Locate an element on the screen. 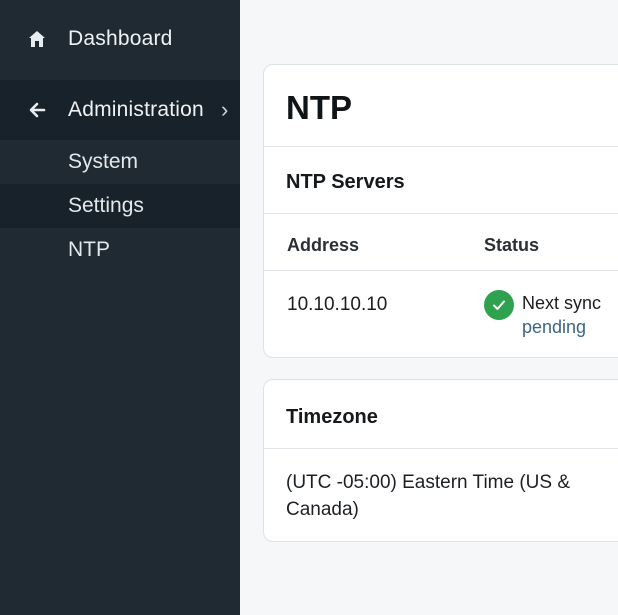 Image resolution: width=618 pixels, height=615 pixels. column-header-address: Address is located at coordinates (323, 245).